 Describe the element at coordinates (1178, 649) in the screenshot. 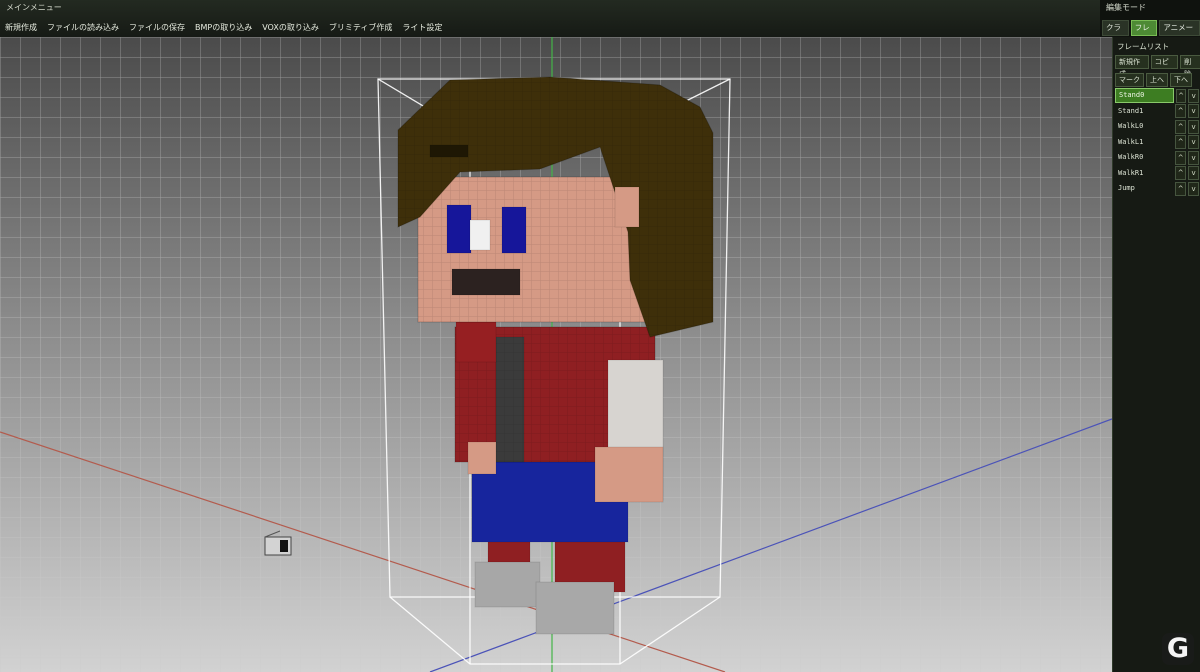

I see `watermark-logo-icon: G` at that location.